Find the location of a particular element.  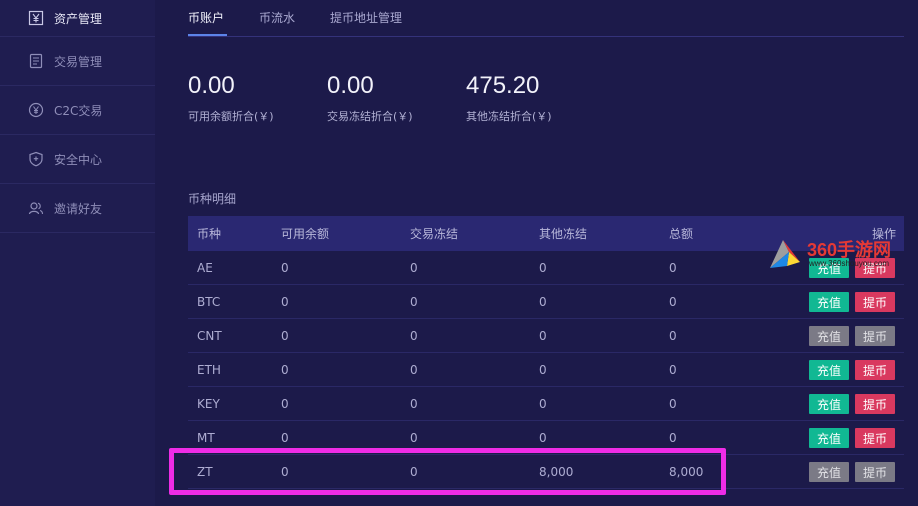

shield-icon is located at coordinates (36, 159).